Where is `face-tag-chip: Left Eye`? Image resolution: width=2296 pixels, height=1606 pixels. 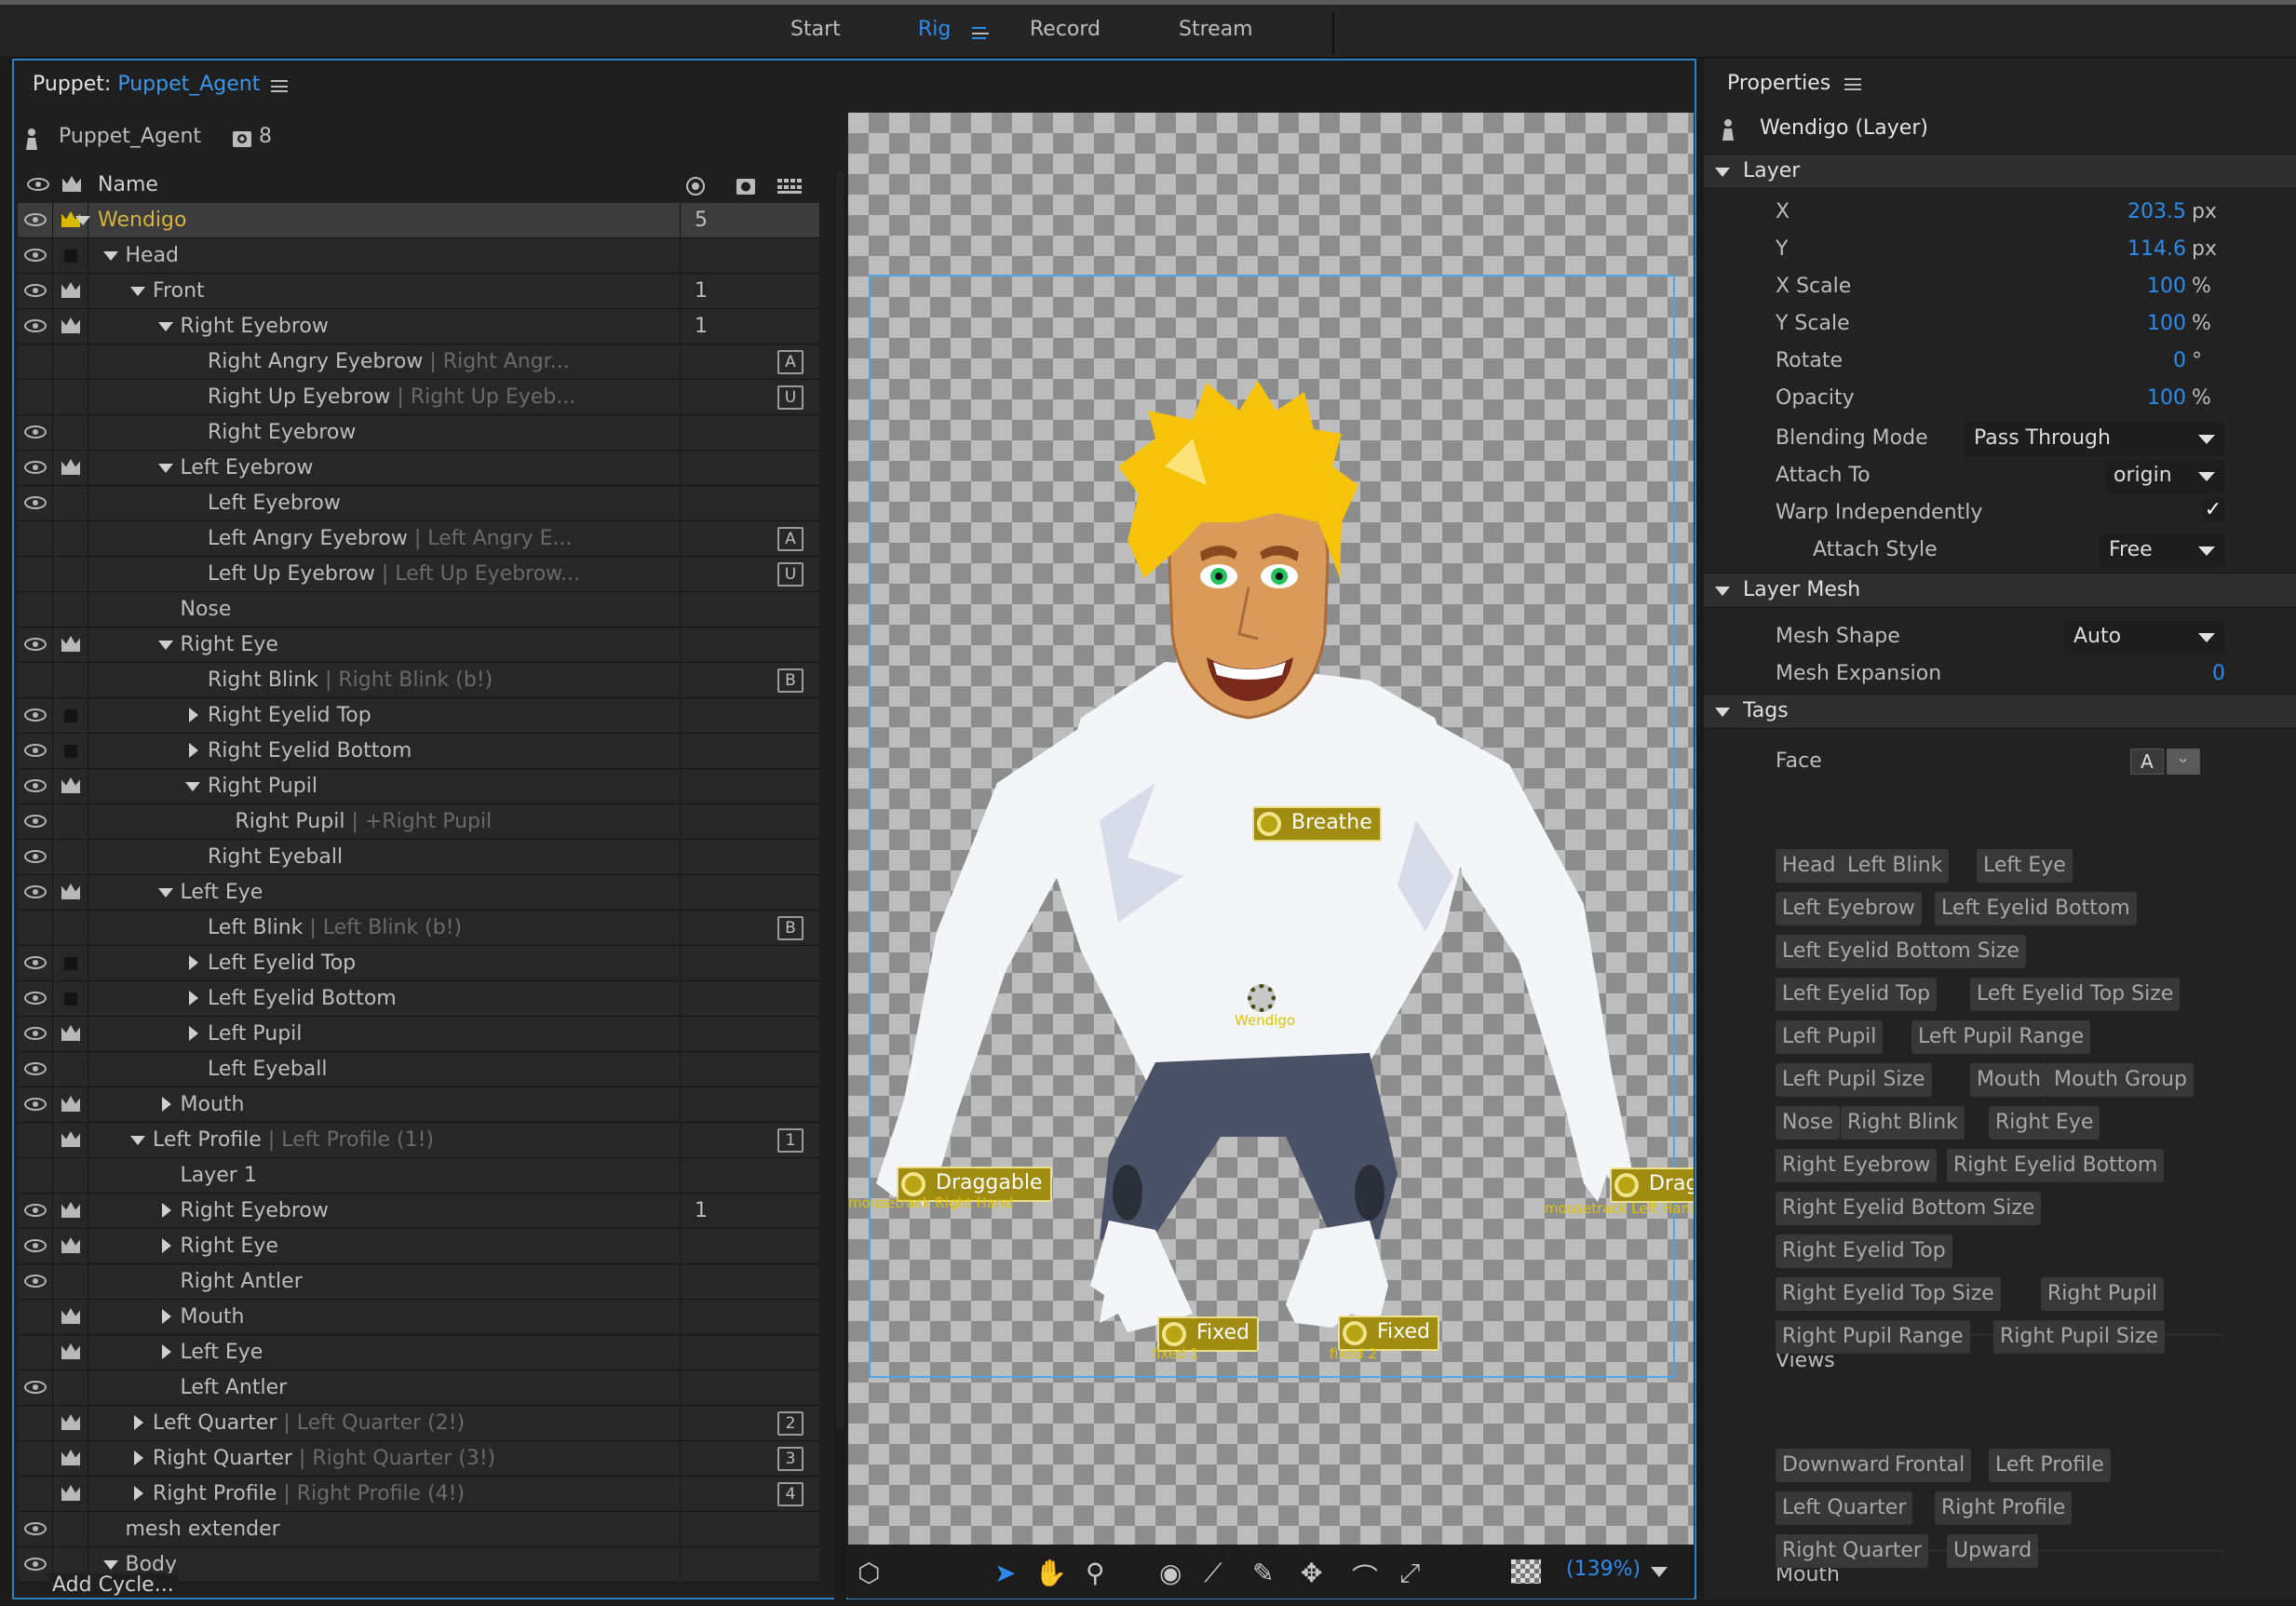 face-tag-chip: Left Eye is located at coordinates (2025, 866).